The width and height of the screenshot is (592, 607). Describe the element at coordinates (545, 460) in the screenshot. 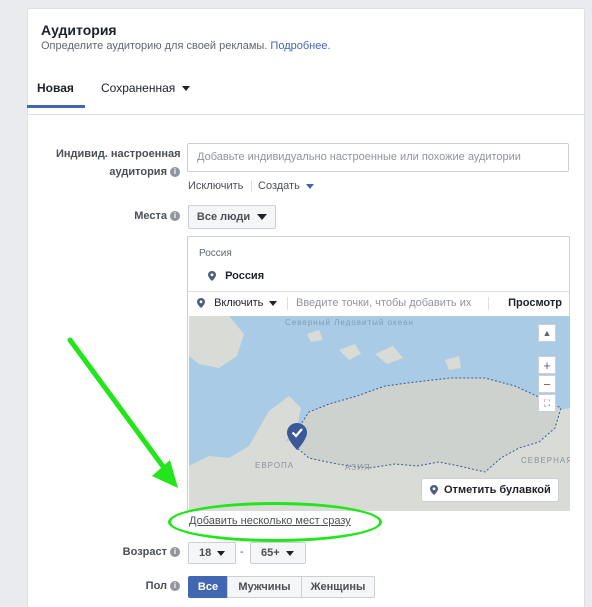

I see `map-label-north: СЕВЕРНАЯ` at that location.